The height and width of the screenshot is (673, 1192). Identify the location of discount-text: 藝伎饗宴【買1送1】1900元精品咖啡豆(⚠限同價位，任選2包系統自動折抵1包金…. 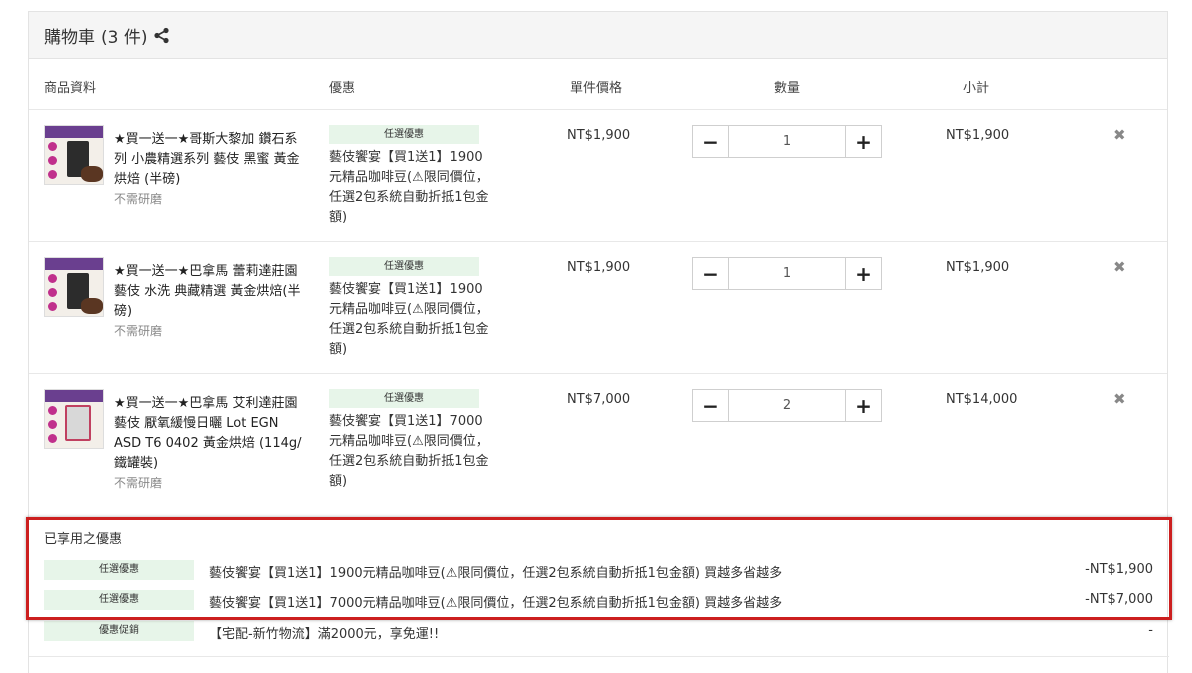
(496, 573).